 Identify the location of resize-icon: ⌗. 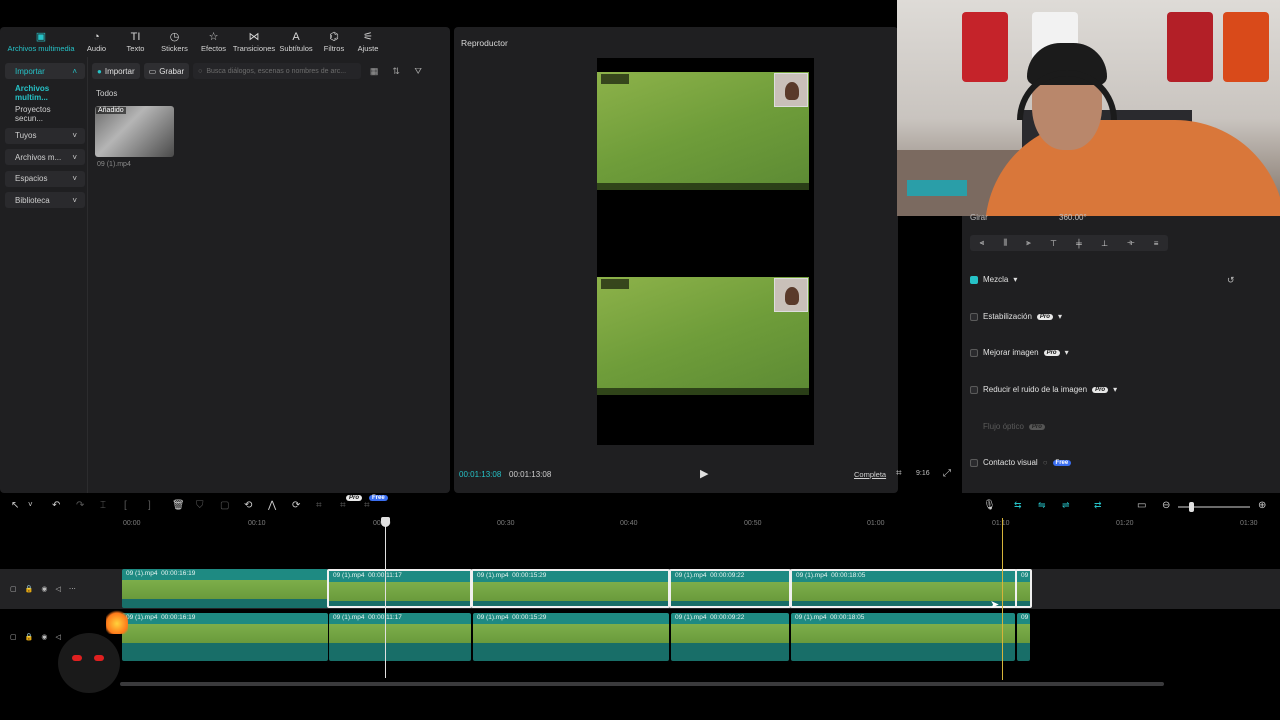
(367, 505).